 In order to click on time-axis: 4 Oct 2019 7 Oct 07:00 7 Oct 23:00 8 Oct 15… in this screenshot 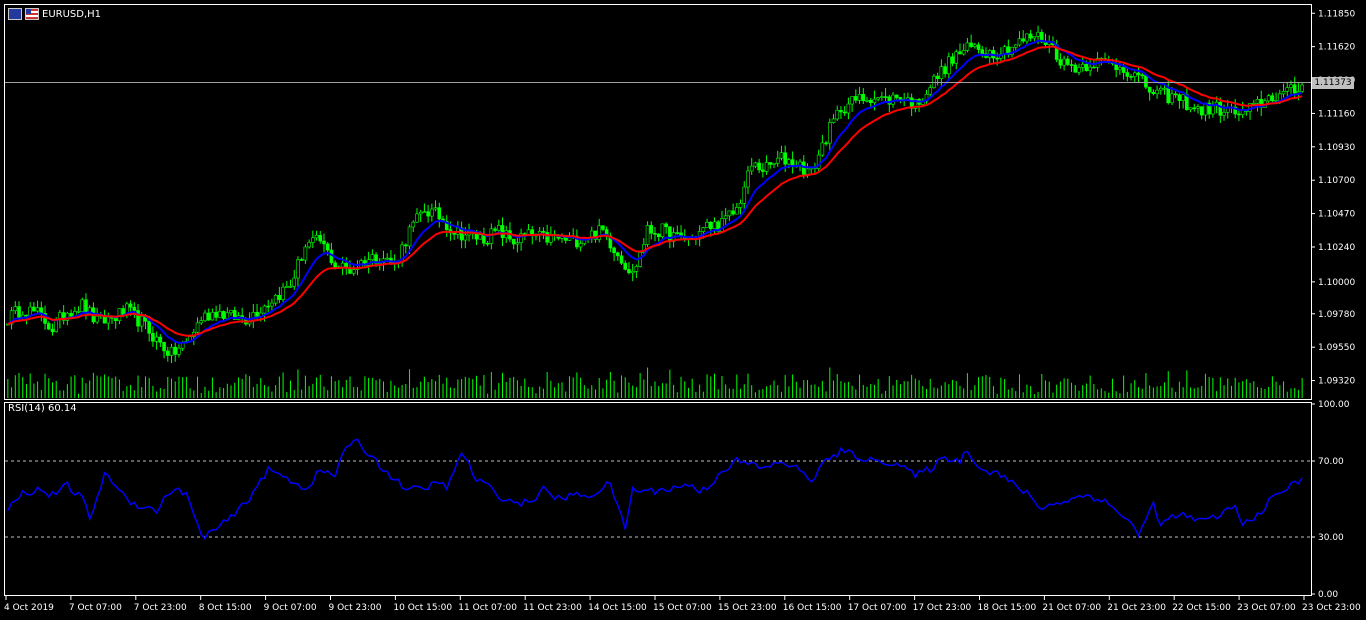, I will do `click(682, 604)`.